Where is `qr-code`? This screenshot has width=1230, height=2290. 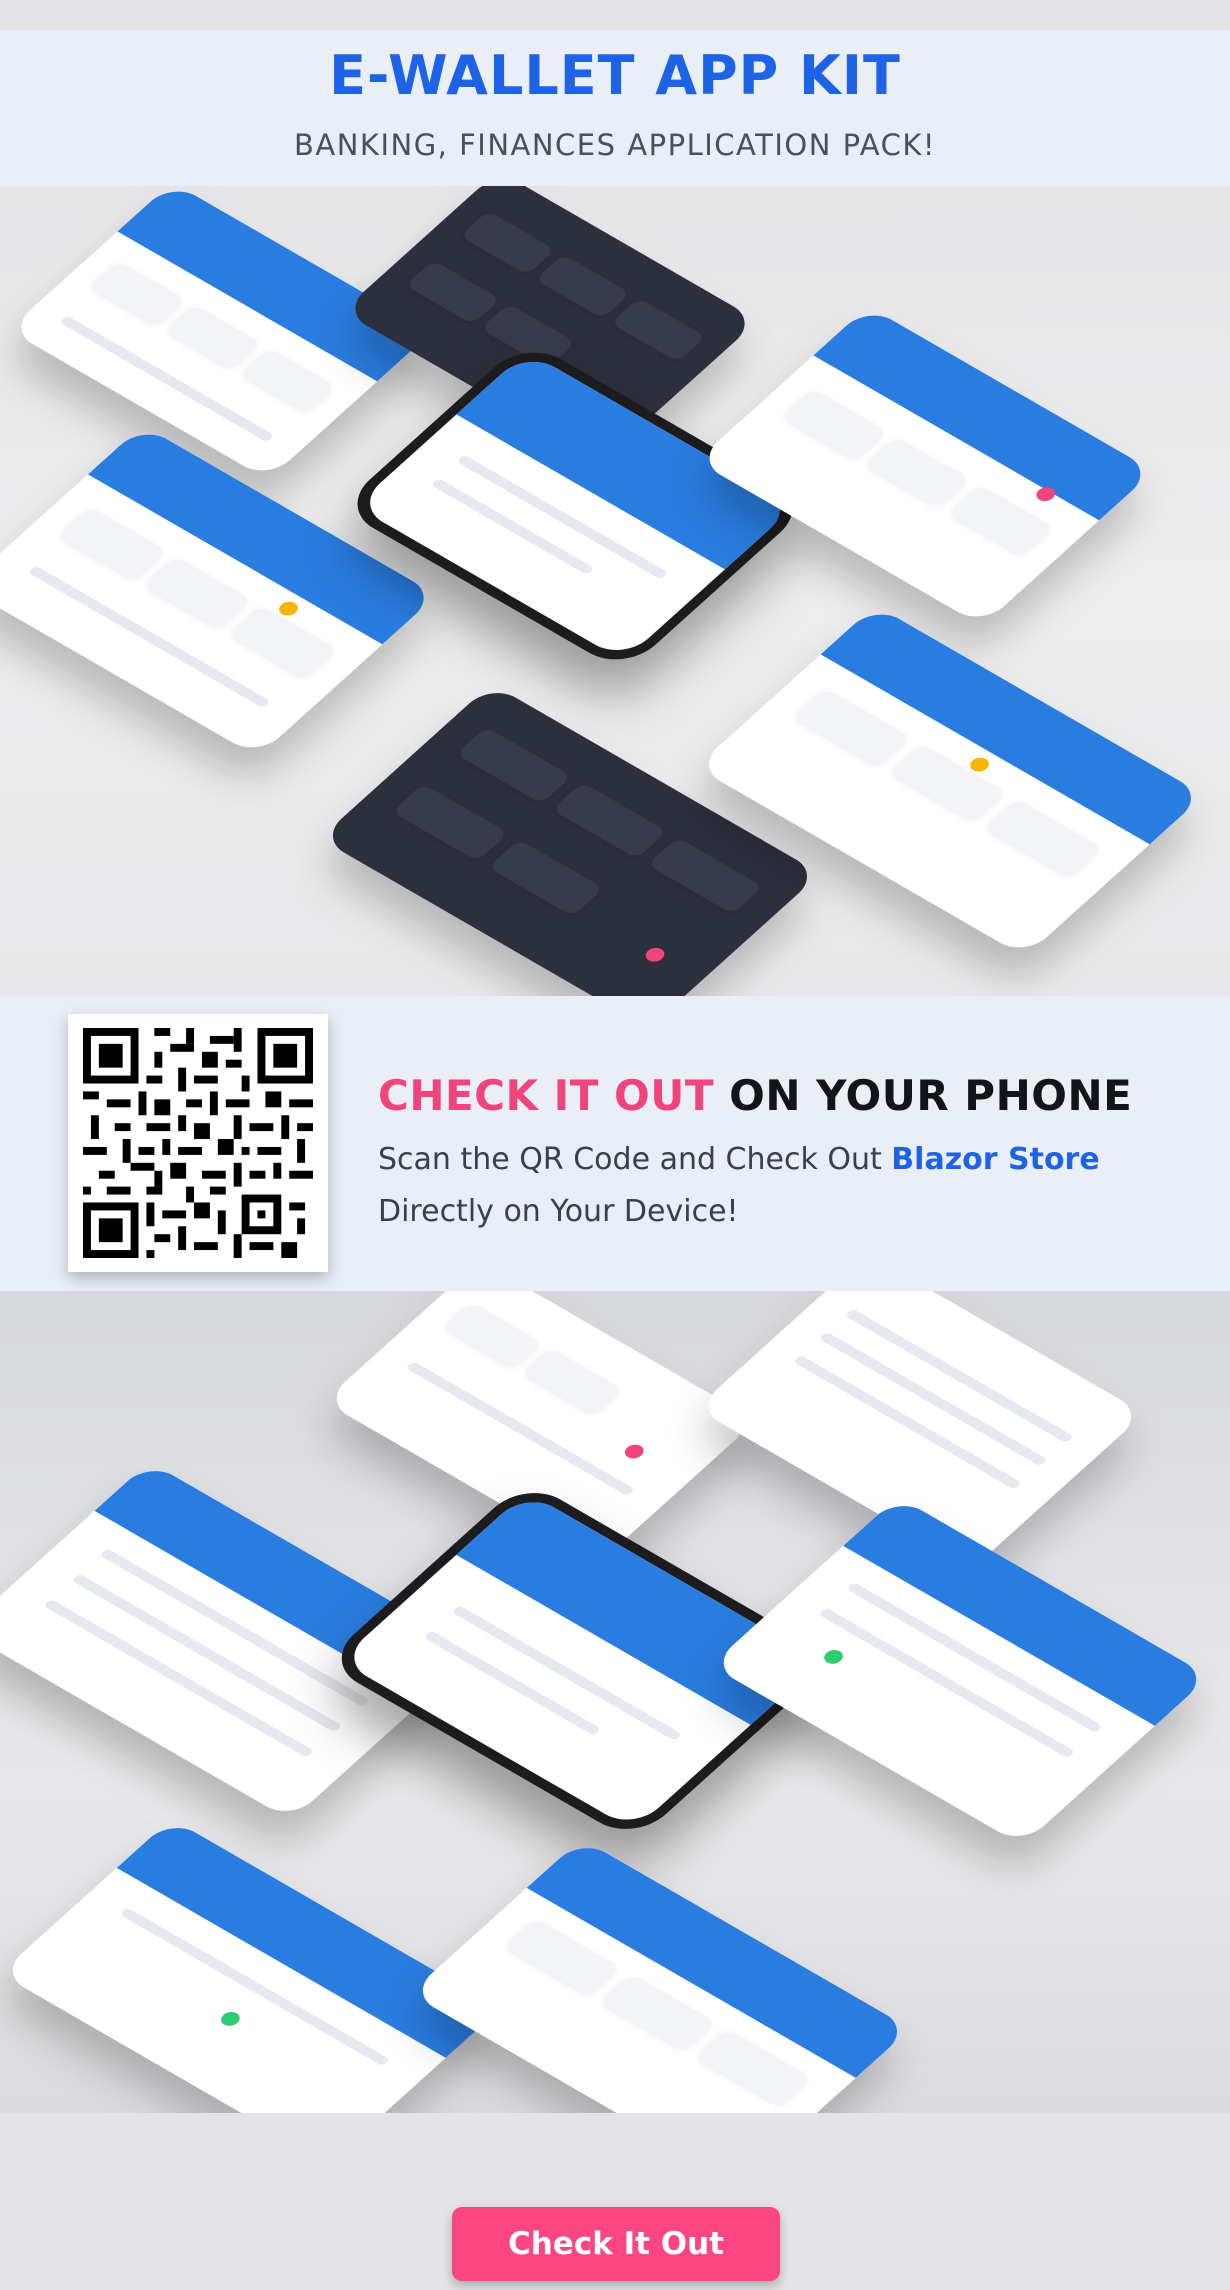 qr-code is located at coordinates (198, 1143).